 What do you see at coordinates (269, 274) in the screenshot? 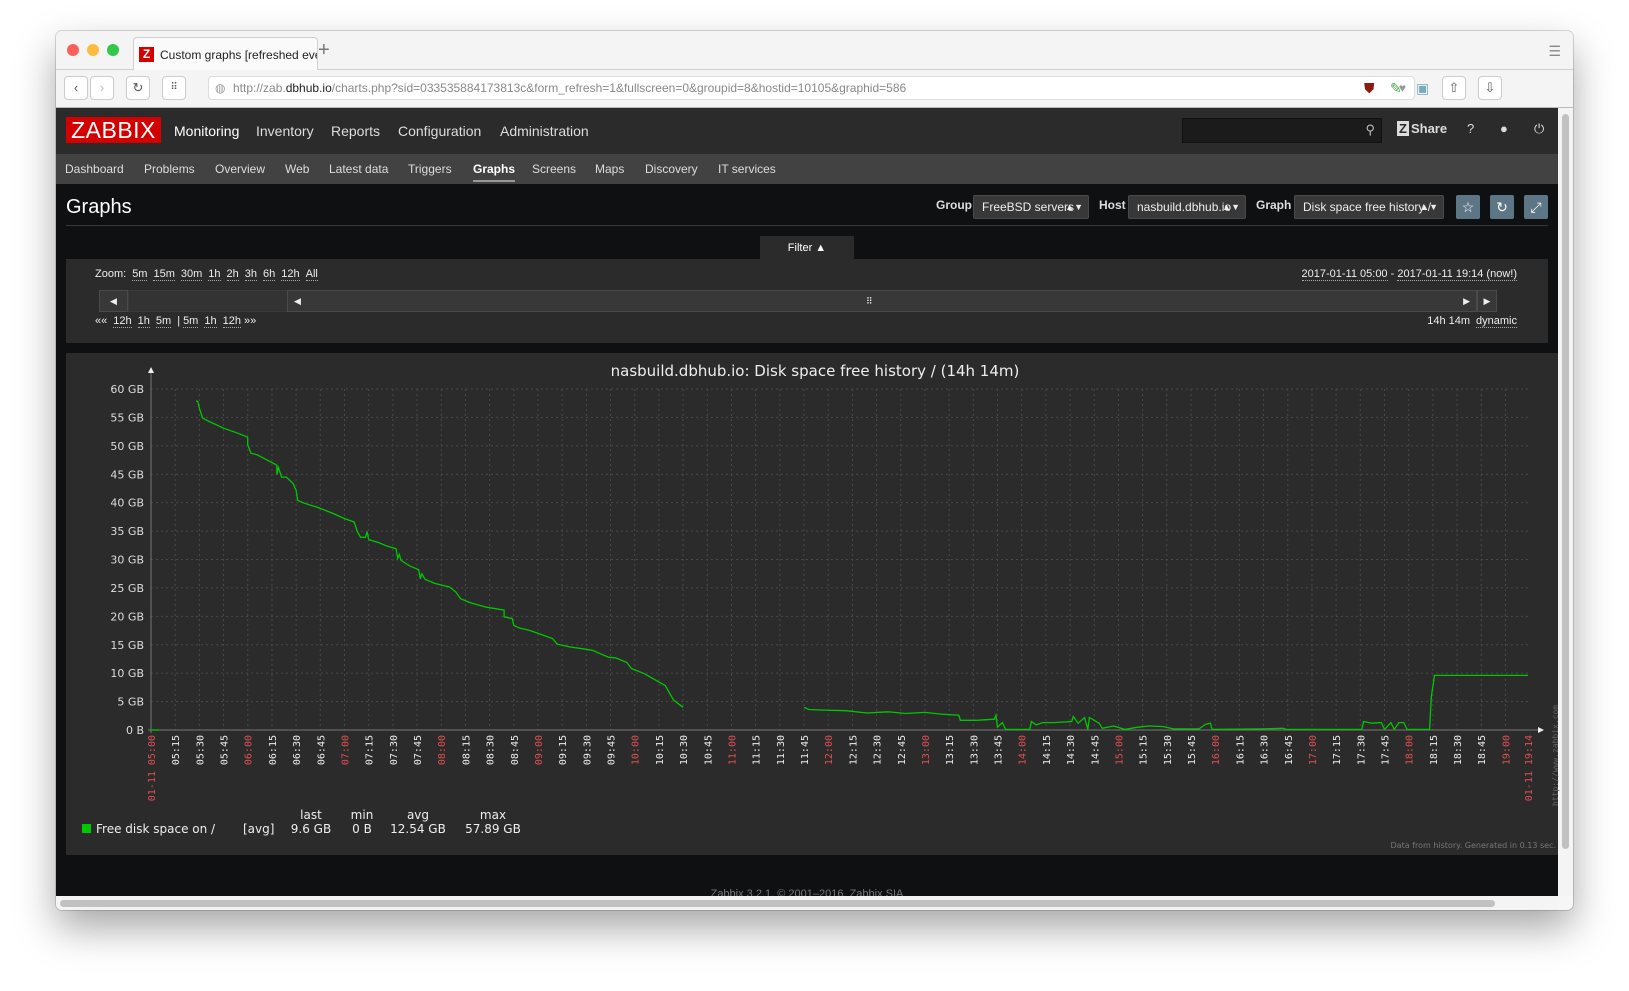
I see `zoom-6h: 6h` at bounding box center [269, 274].